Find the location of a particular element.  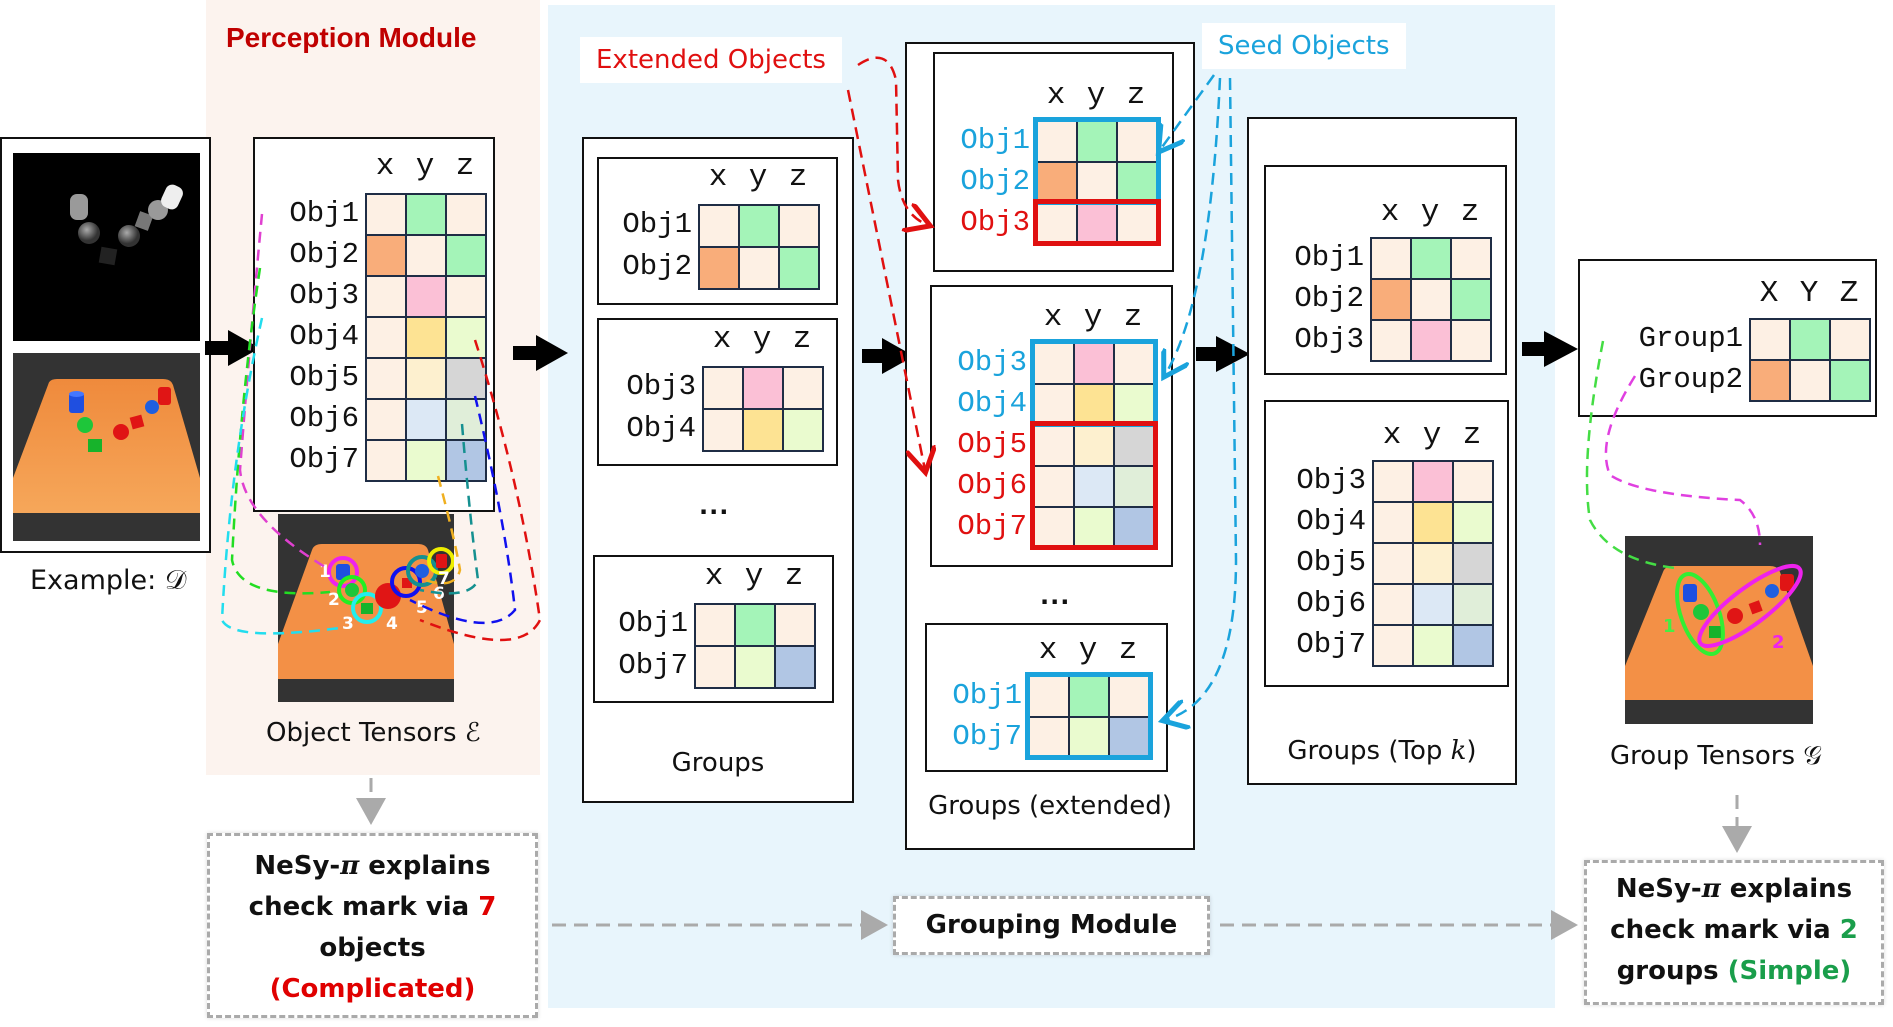

object-tensors-caption: Object Tensors ℰ is located at coordinates (373, 733).